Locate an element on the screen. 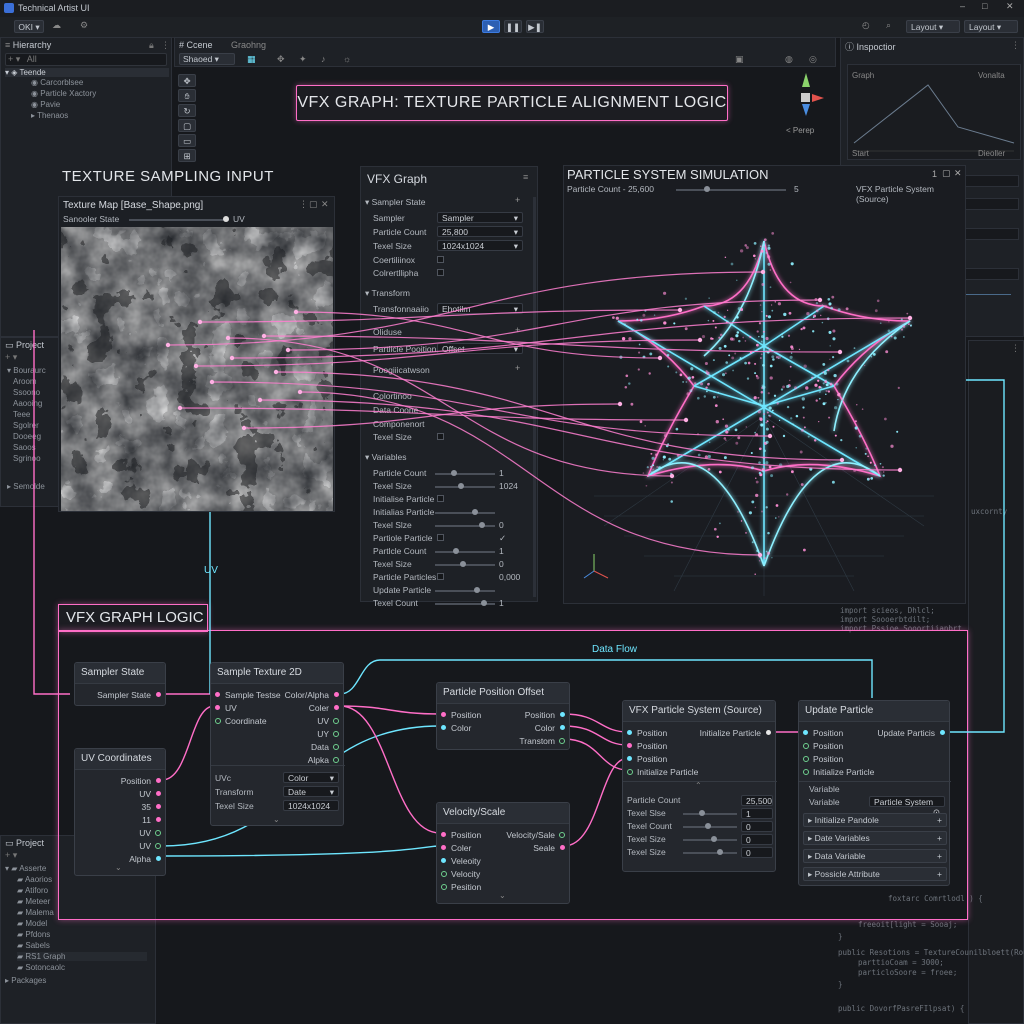 The width and height of the screenshot is (1024, 1024). update-option-button: ▸ Date Variables + is located at coordinates (875, 838).